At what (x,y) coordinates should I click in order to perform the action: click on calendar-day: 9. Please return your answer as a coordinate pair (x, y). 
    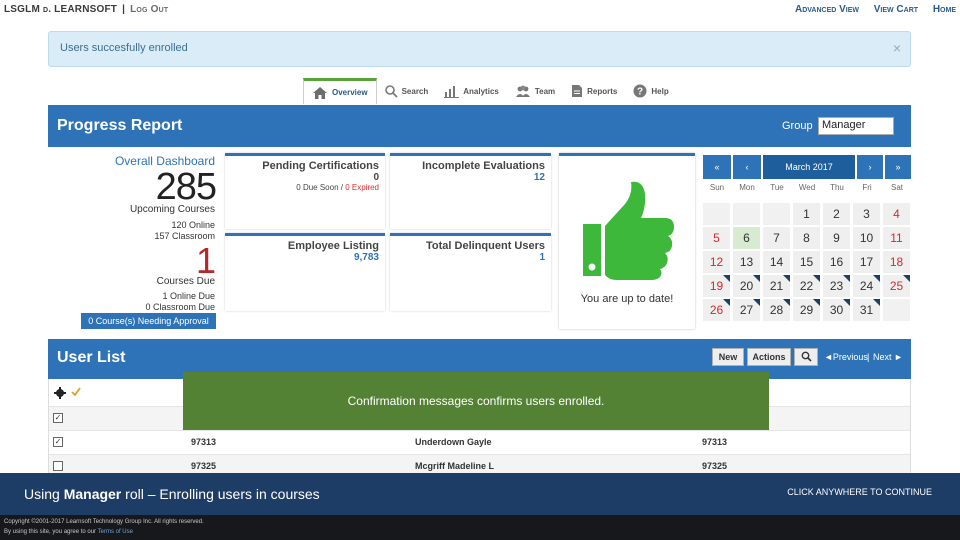
    Looking at the image, I should click on (836, 238).